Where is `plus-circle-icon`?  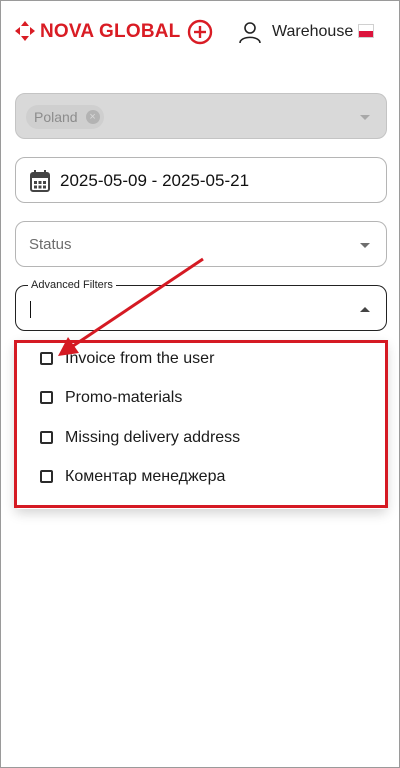 plus-circle-icon is located at coordinates (200, 32).